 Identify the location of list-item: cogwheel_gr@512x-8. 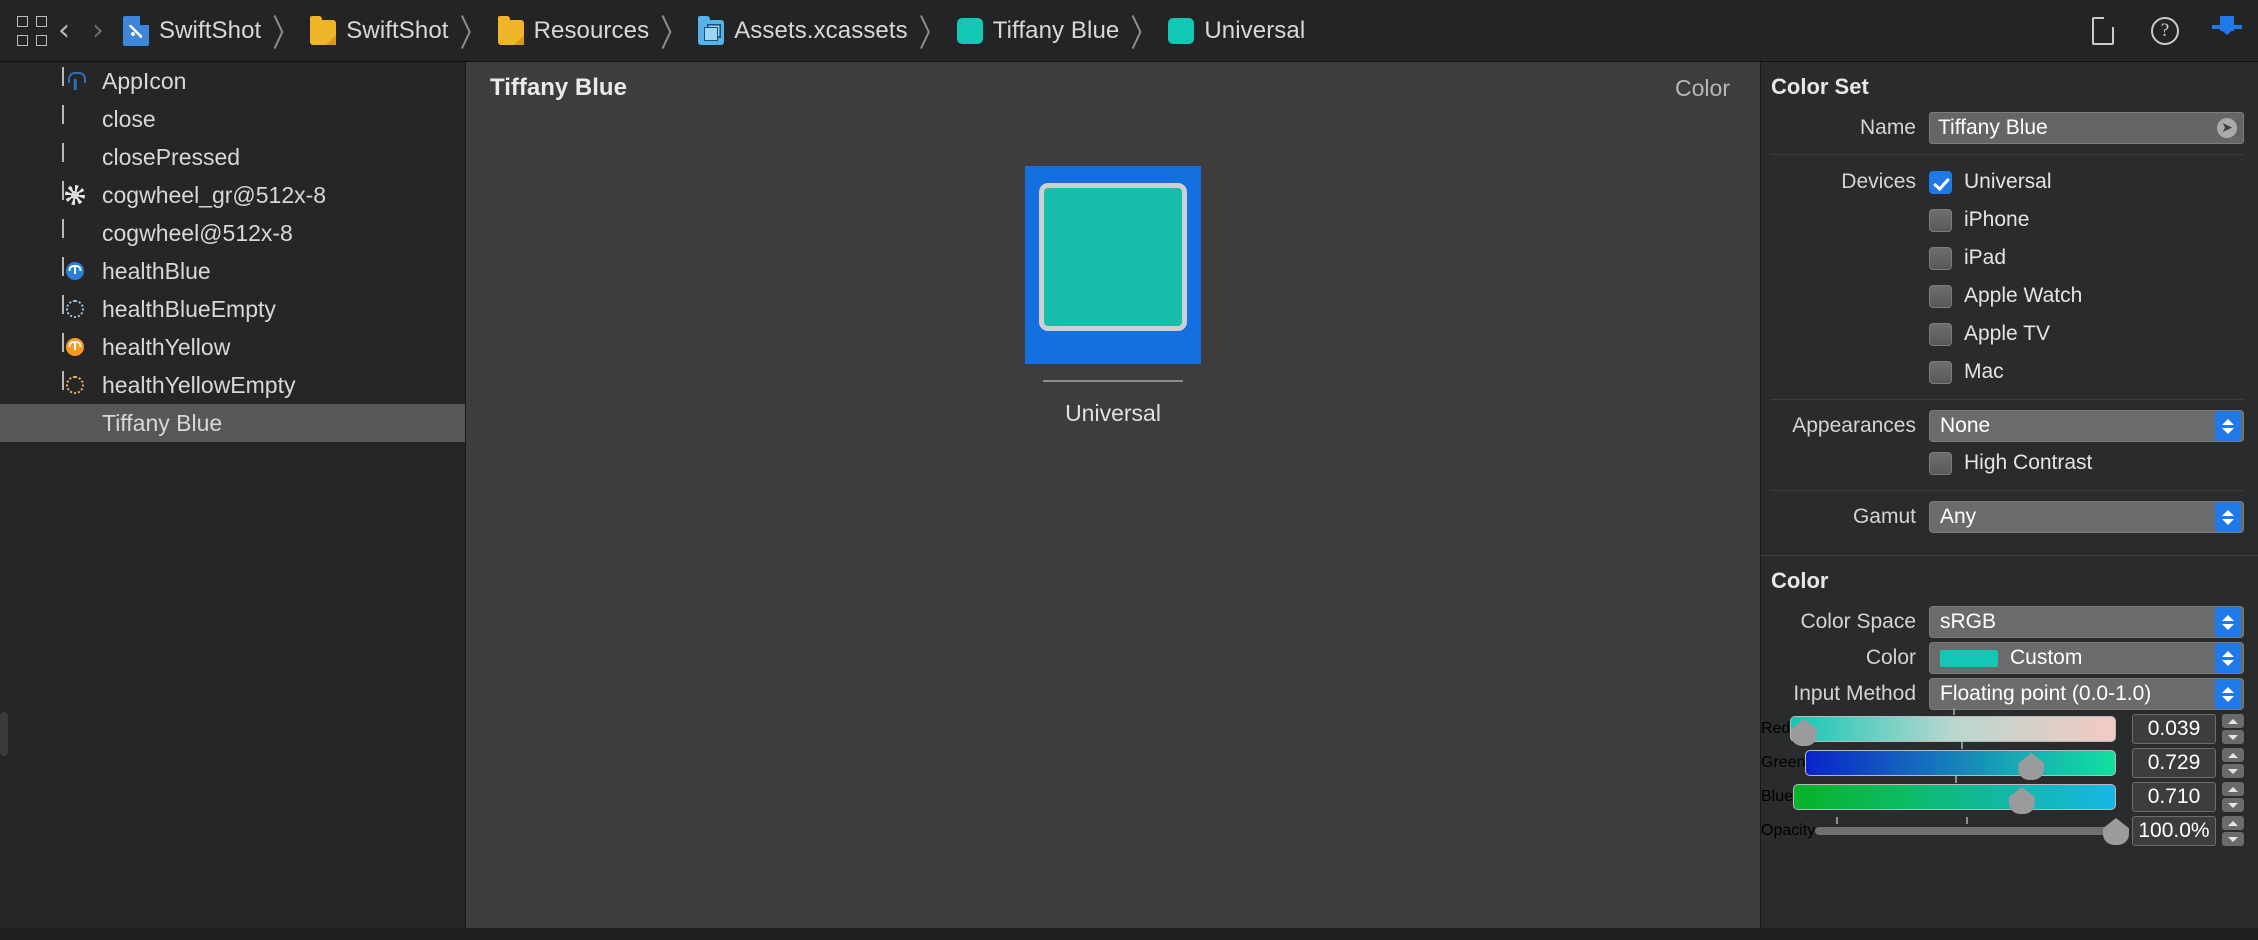
(232, 195).